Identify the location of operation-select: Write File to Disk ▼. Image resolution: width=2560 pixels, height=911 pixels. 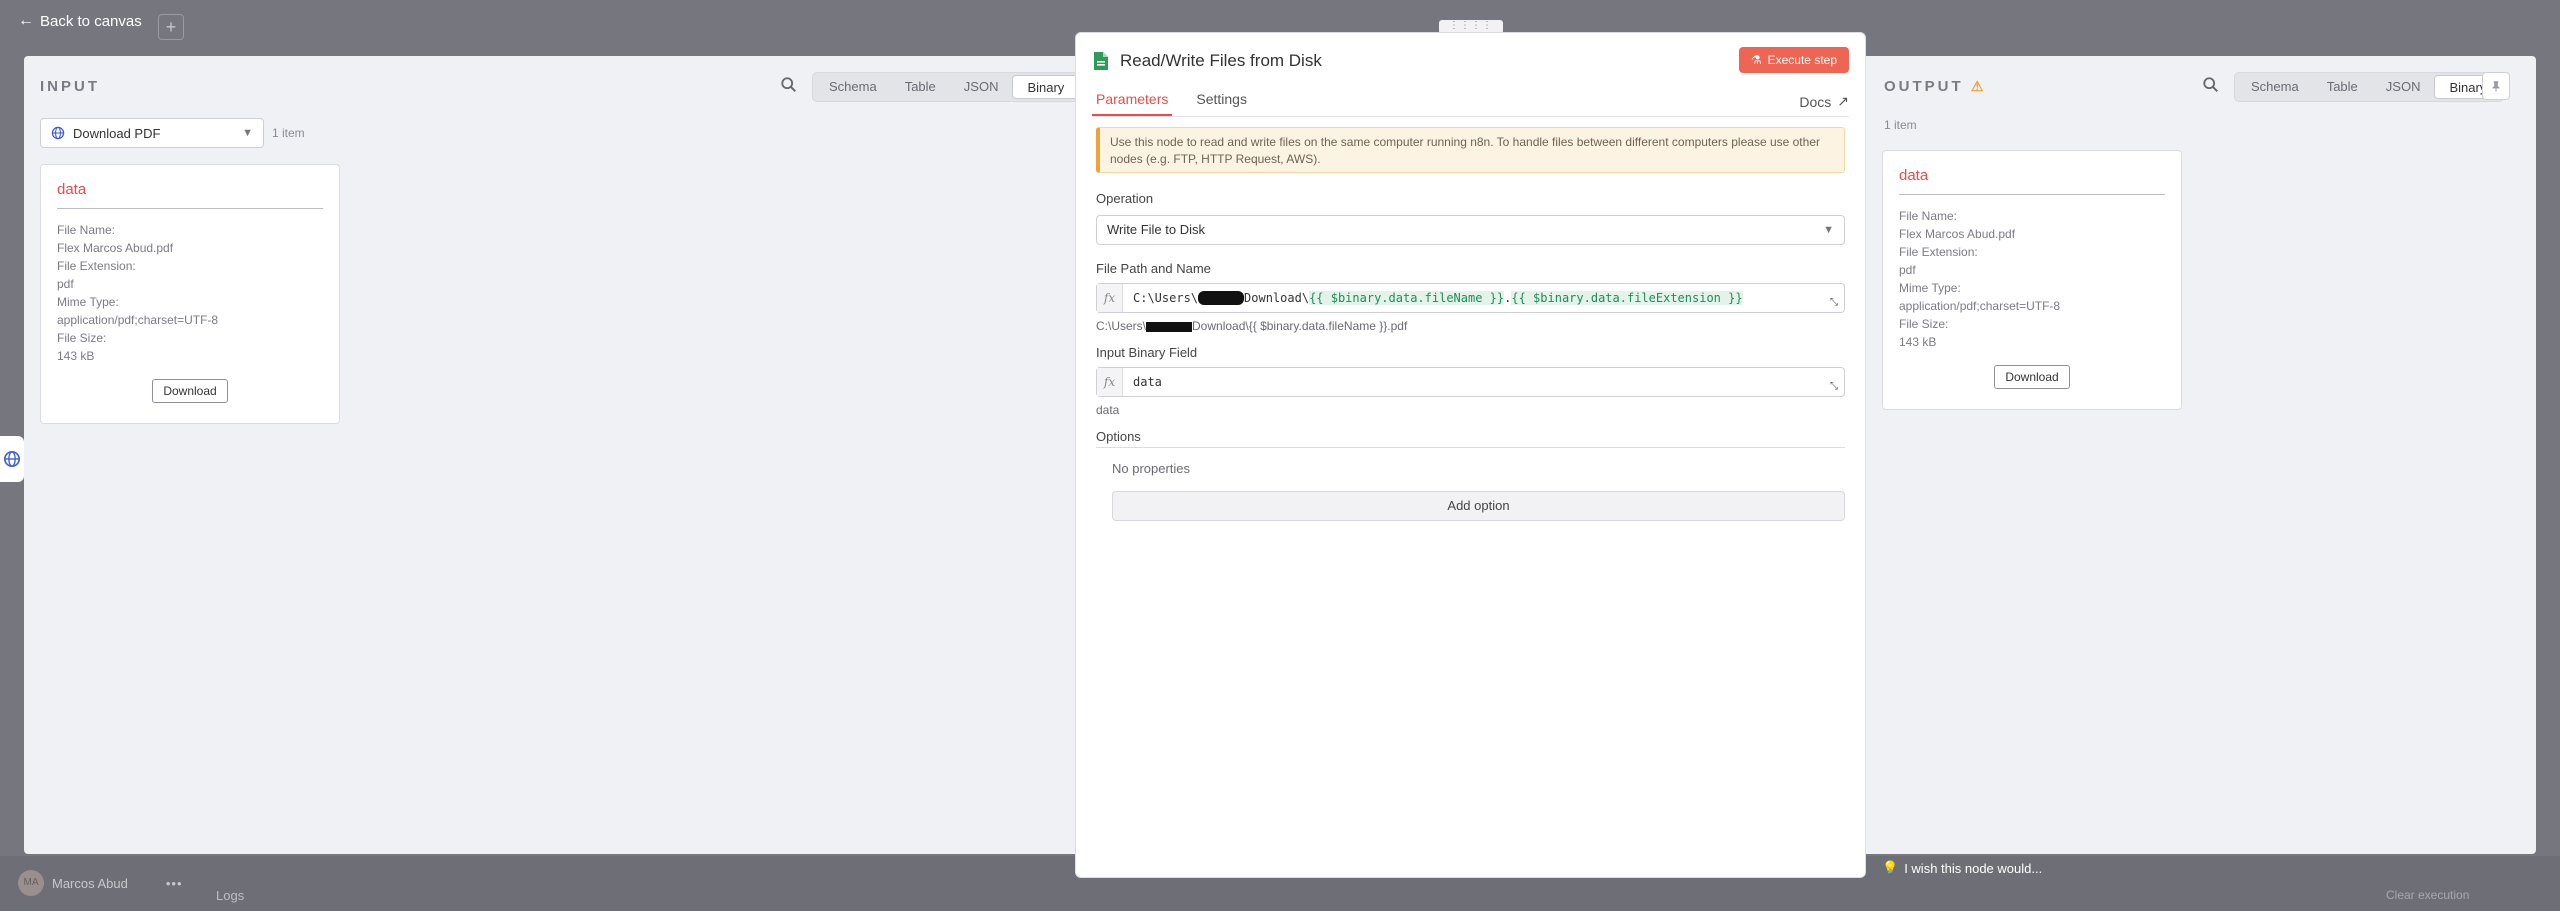
(1470, 230).